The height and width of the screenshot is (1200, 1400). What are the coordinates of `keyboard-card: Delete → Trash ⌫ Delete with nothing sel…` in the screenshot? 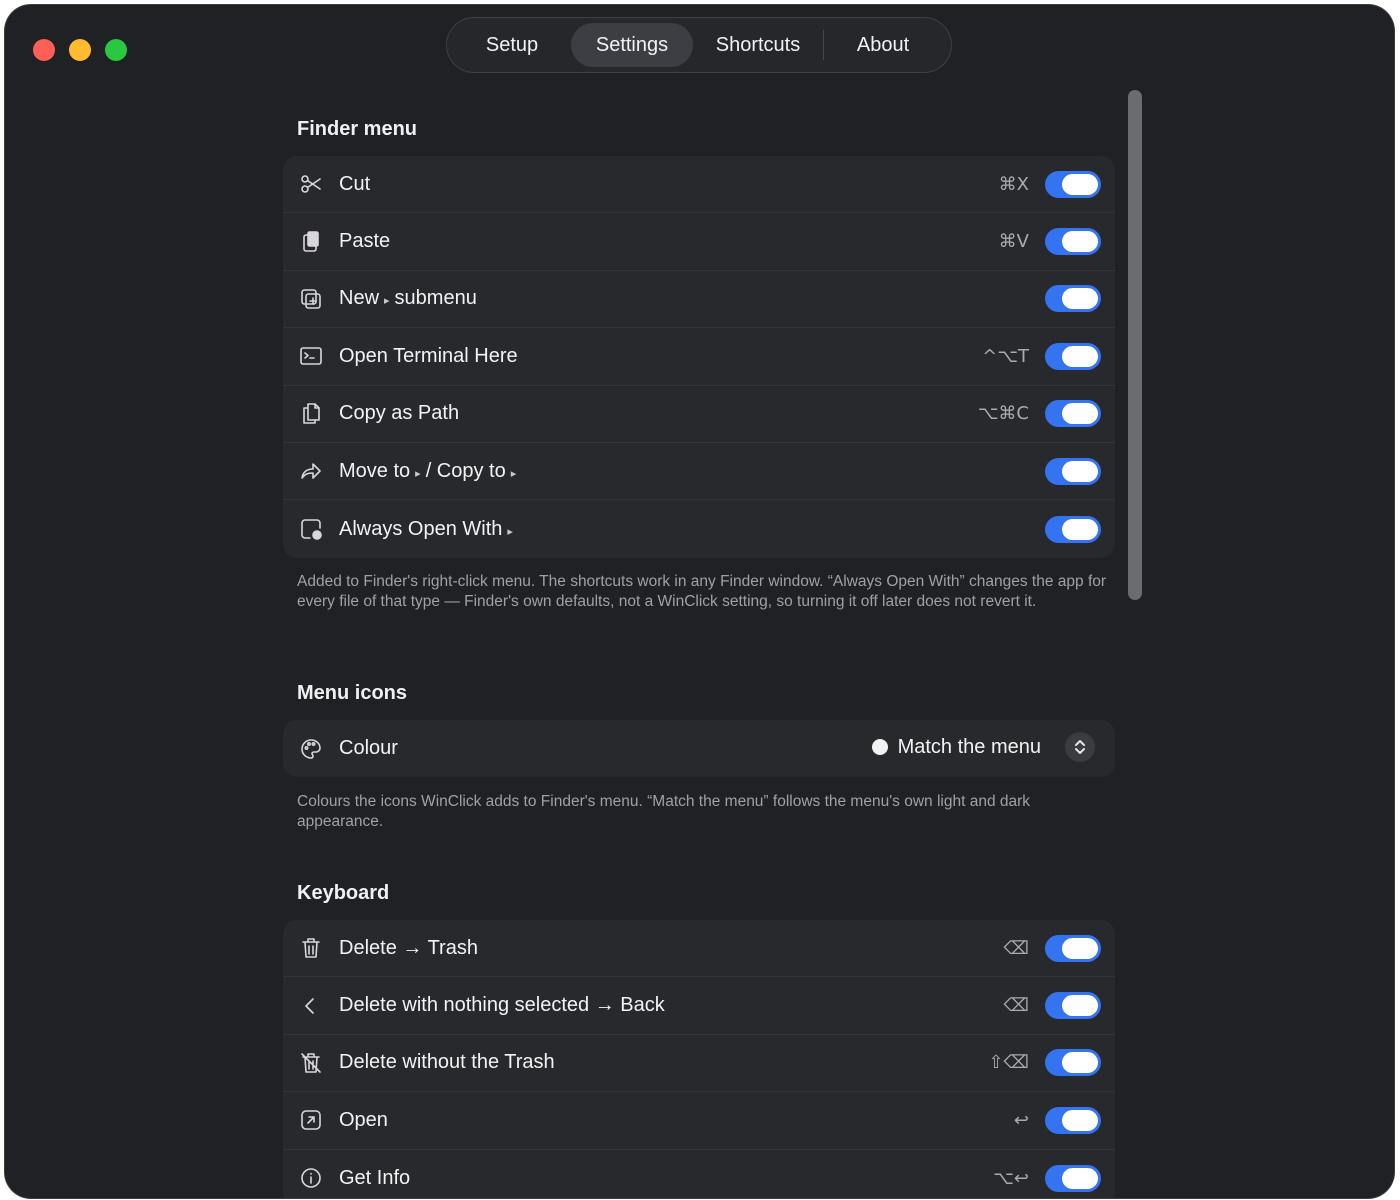 It's located at (699, 1059).